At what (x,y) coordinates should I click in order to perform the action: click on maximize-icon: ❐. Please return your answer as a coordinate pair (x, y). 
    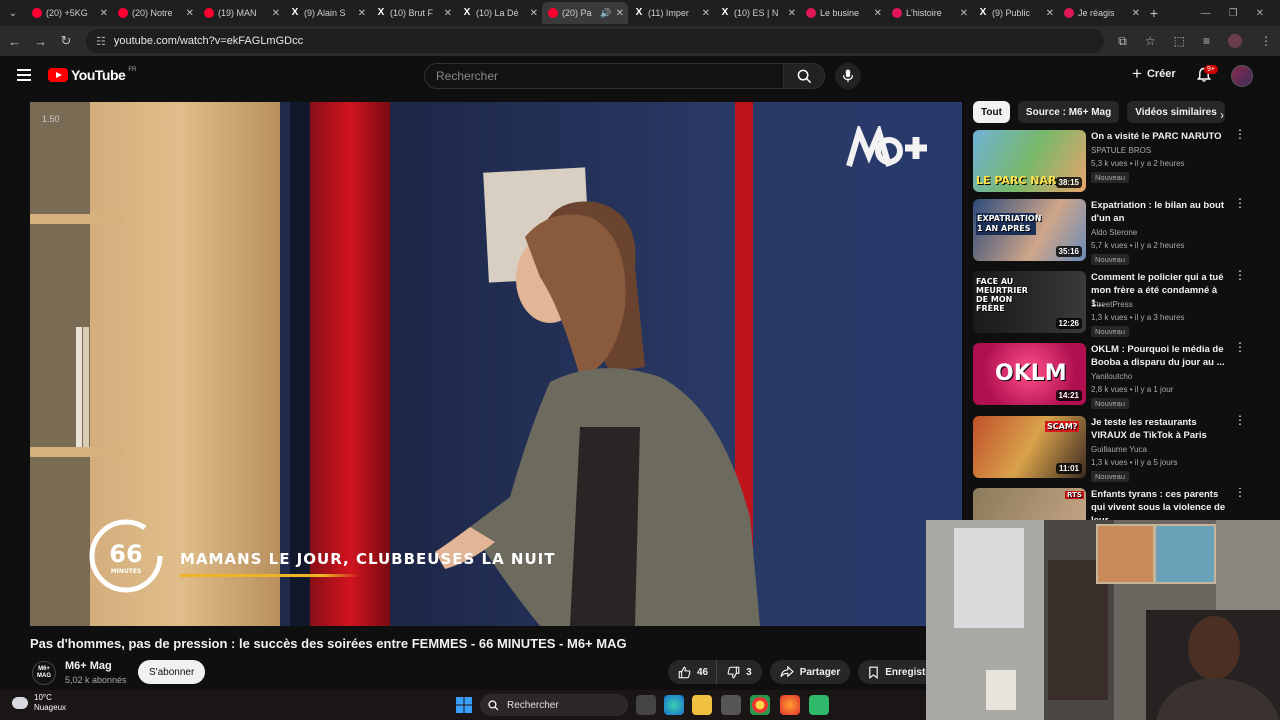
    Looking at the image, I should click on (1233, 13).